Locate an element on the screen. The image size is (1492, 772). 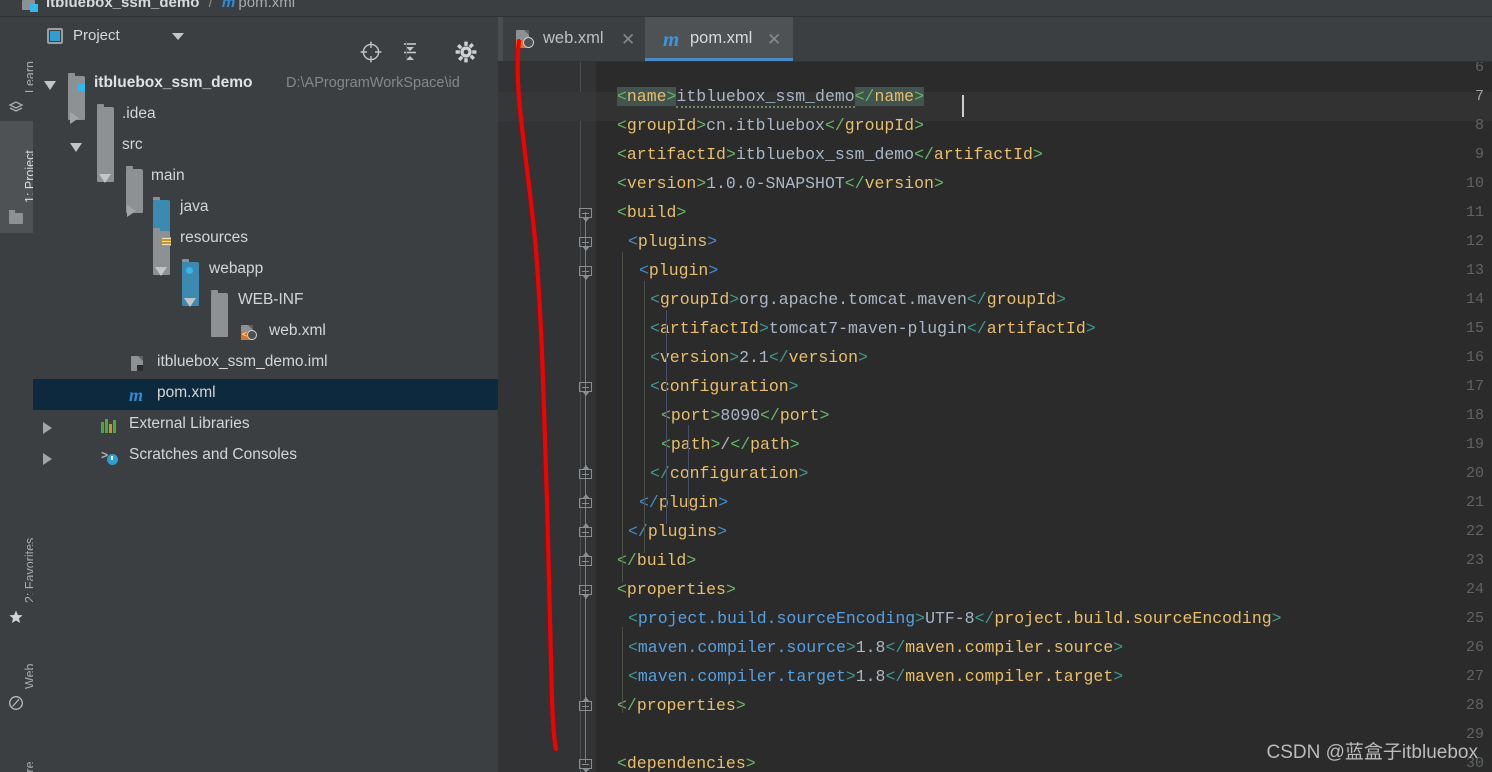
tree-row-webapp: webapp is located at coordinates (265, 280).